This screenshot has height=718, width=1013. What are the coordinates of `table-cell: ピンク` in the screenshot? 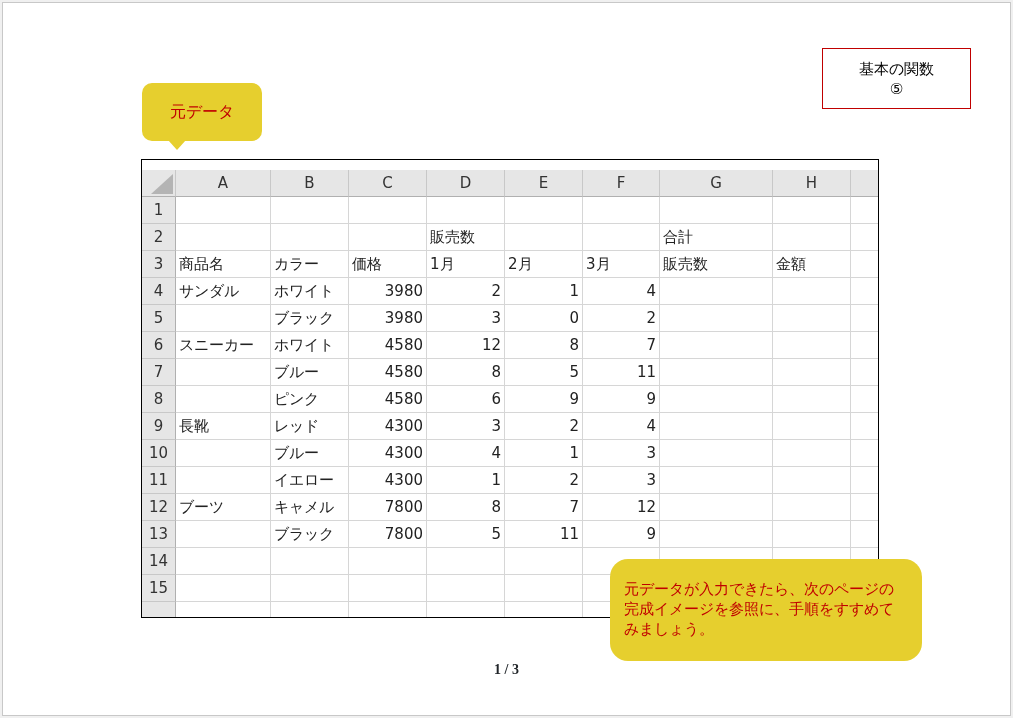 It's located at (310, 399).